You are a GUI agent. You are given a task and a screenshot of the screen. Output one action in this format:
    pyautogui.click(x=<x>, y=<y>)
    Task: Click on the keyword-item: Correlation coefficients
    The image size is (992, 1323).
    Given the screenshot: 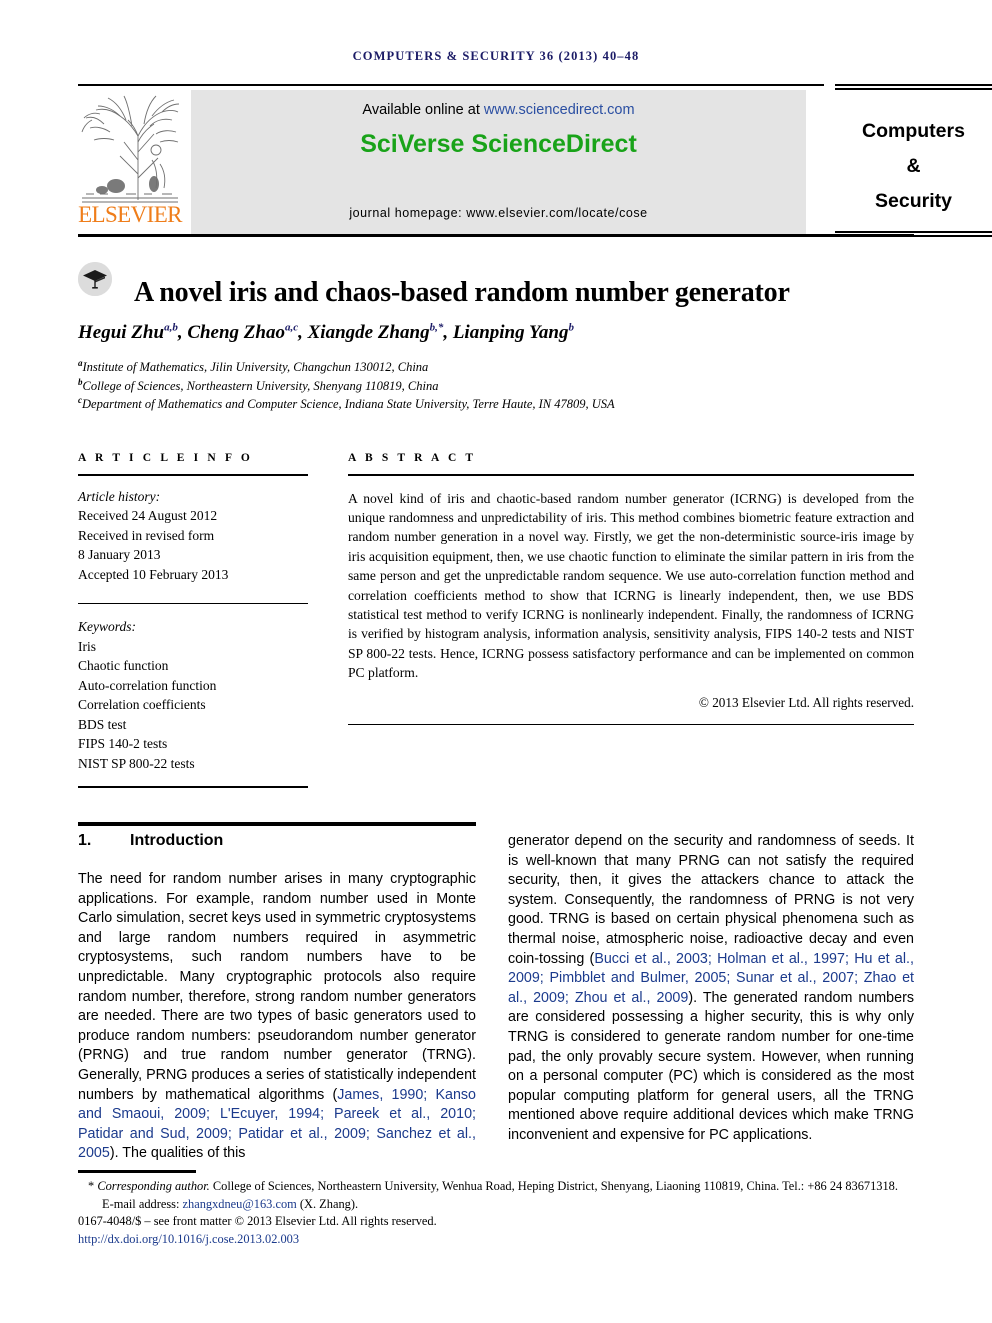 What is the action you would take?
    pyautogui.click(x=142, y=705)
    